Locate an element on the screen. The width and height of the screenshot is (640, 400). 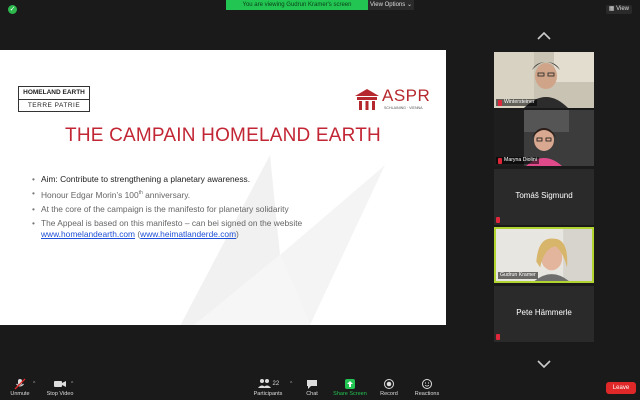
participant-name-label: Wintersteiner is located at coordinates (516, 102).